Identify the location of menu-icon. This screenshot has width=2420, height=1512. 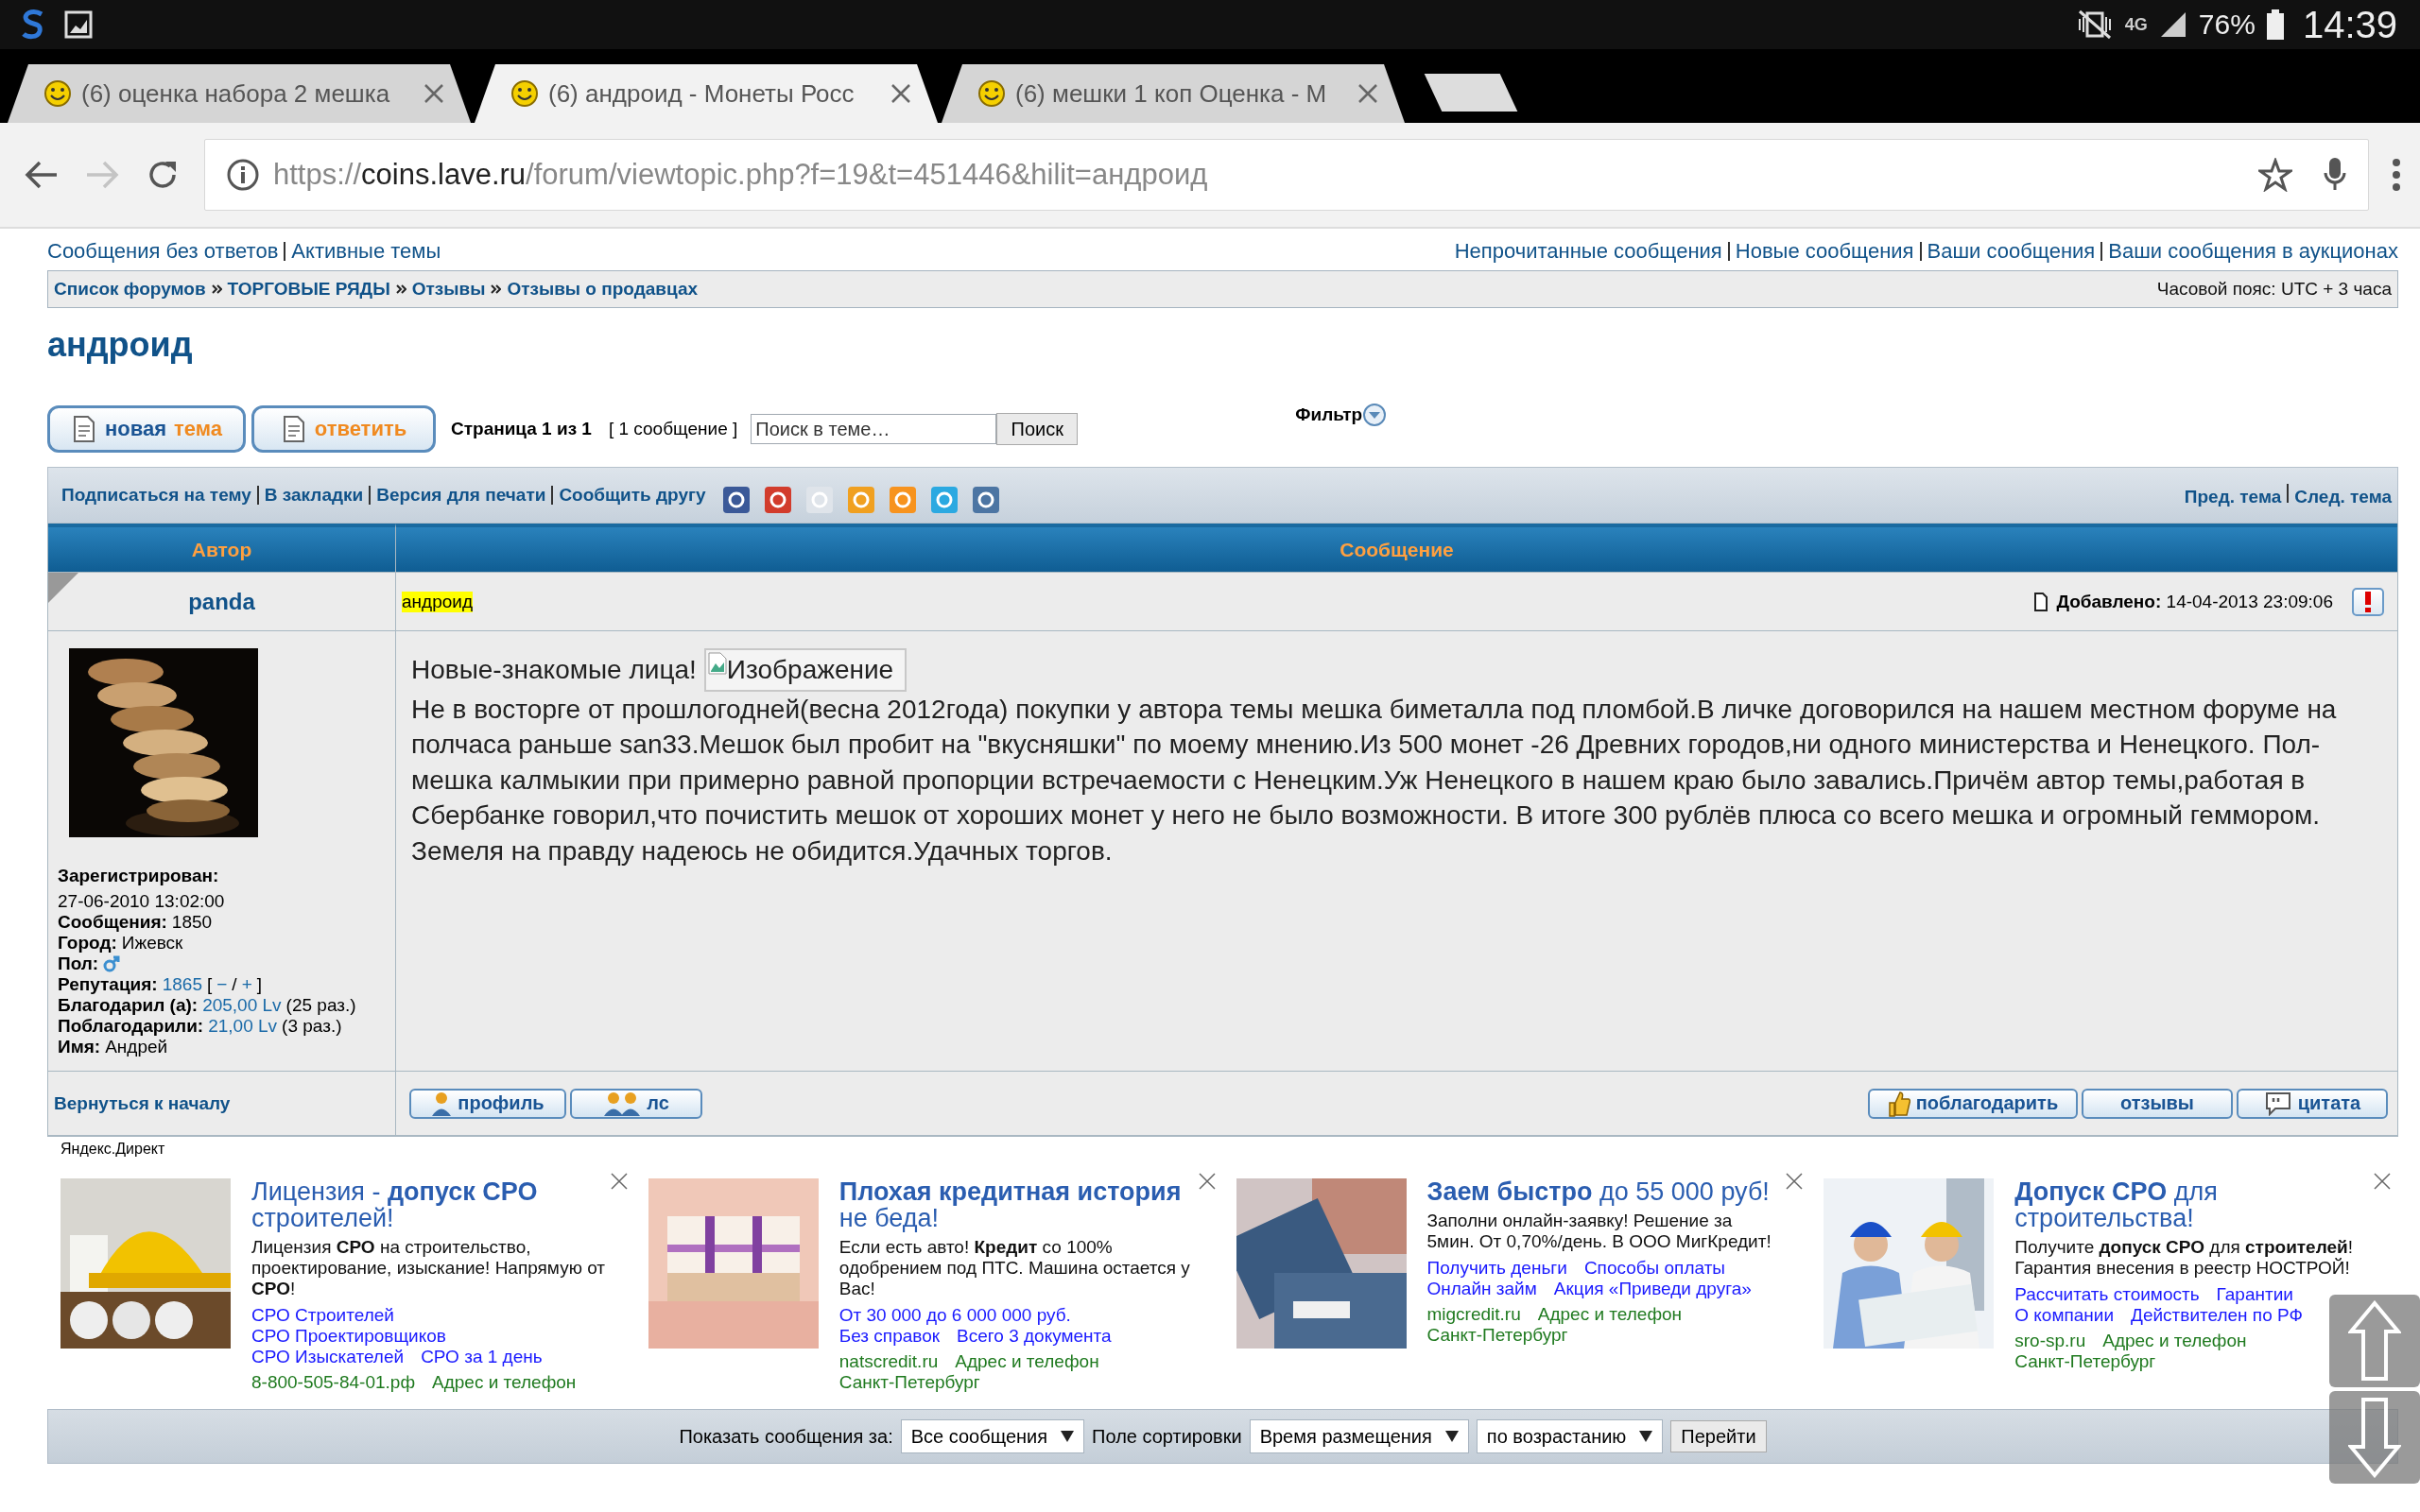
(2396, 175).